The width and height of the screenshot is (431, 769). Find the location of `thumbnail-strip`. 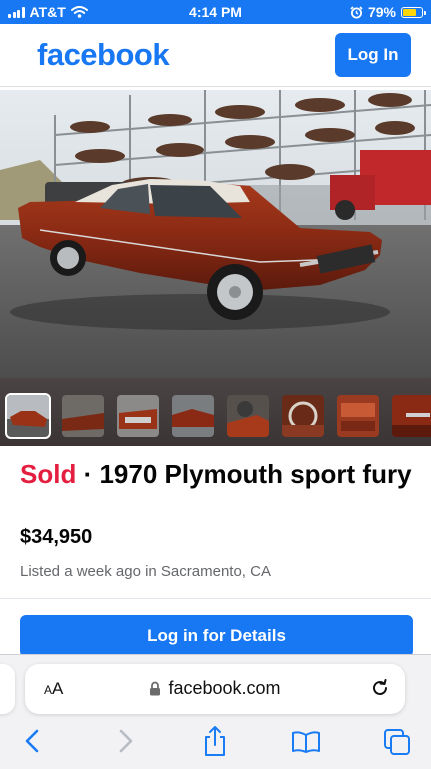

thumbnail-strip is located at coordinates (215, 412).